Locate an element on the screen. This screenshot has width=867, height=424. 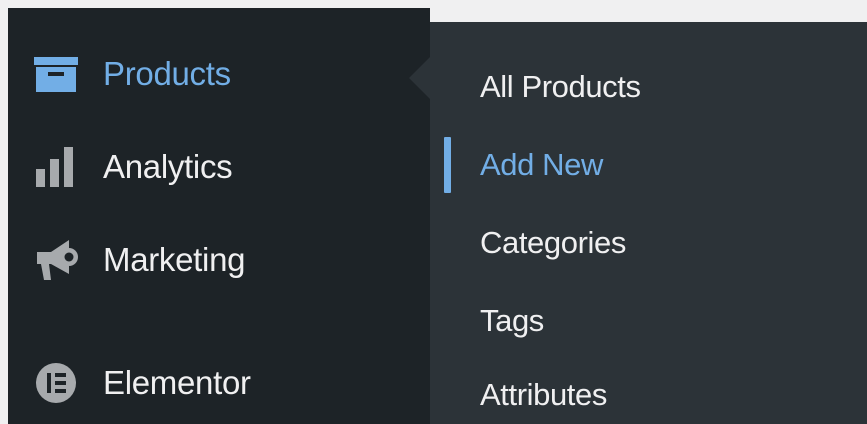
menu-item-analytics: Analytics is located at coordinates (219, 167).